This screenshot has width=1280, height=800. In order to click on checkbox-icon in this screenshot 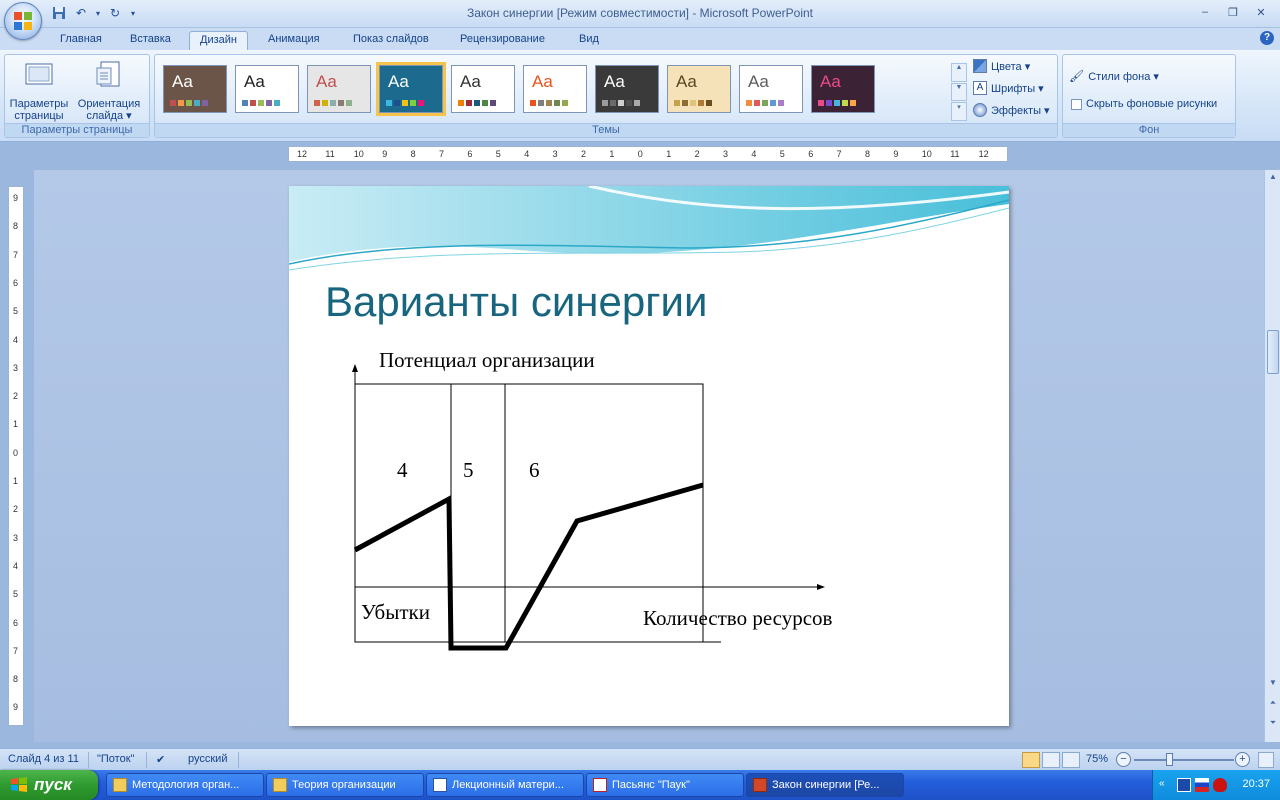, I will do `click(1076, 104)`.